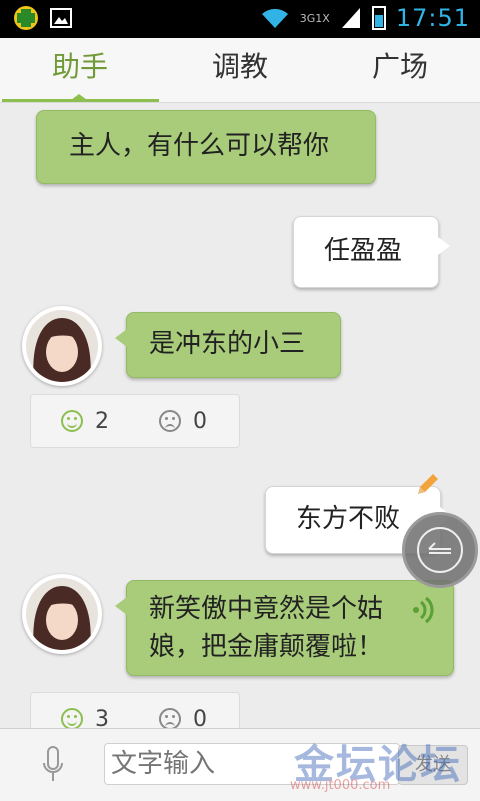 This screenshot has height=801, width=480. I want to click on message-text: 任盈盈, so click(363, 251).